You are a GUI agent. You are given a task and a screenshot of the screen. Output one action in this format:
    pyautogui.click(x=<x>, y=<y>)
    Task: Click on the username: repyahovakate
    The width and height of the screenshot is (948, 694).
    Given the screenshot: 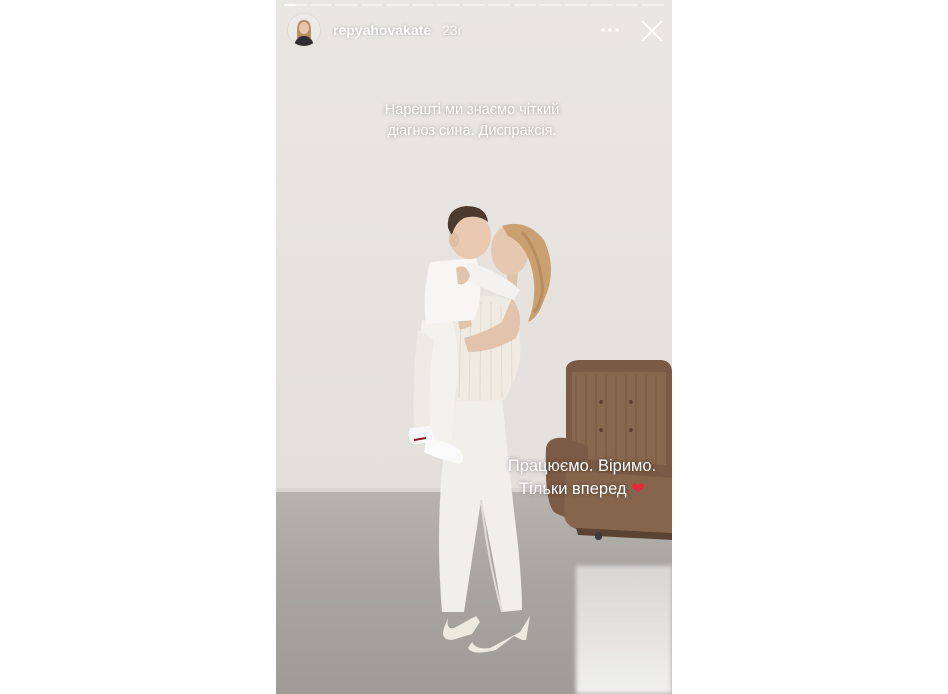 What is the action you would take?
    pyautogui.click(x=382, y=30)
    